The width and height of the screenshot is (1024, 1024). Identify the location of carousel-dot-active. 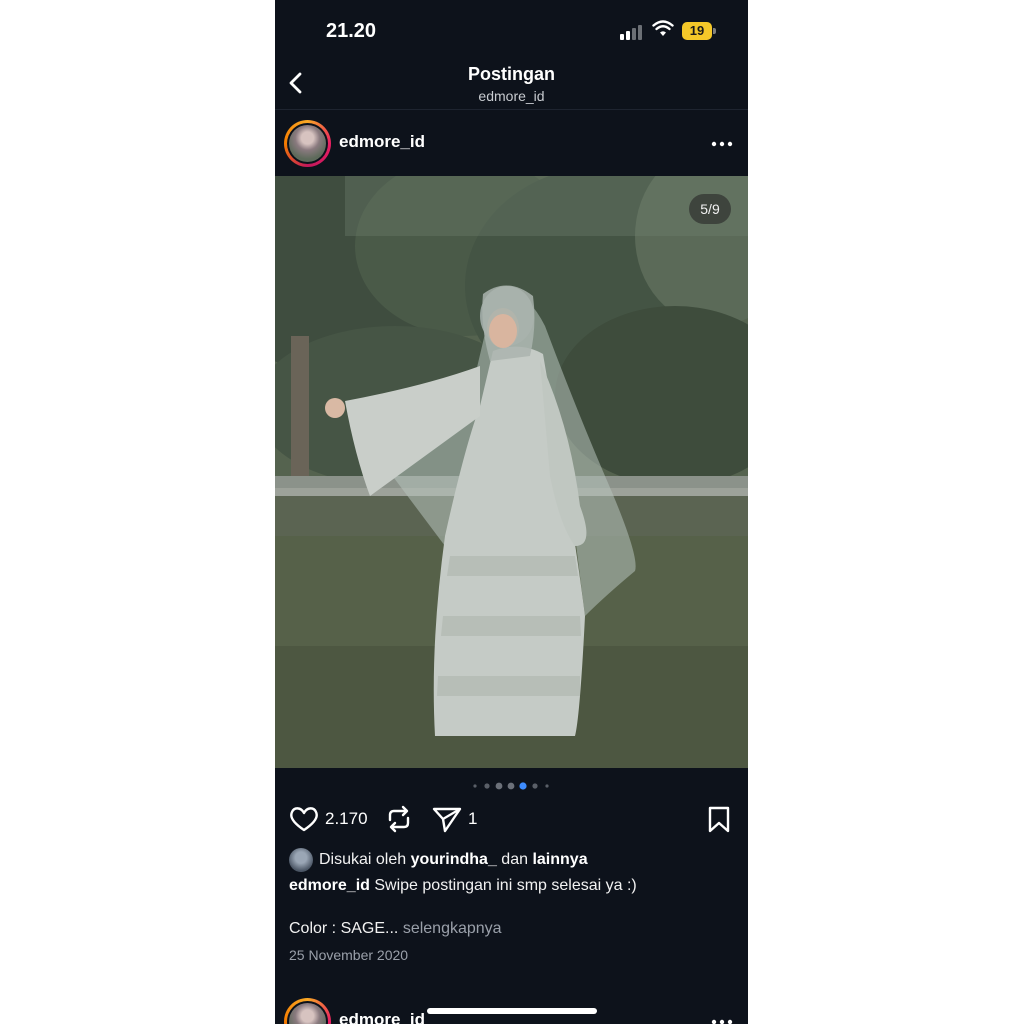
(523, 786).